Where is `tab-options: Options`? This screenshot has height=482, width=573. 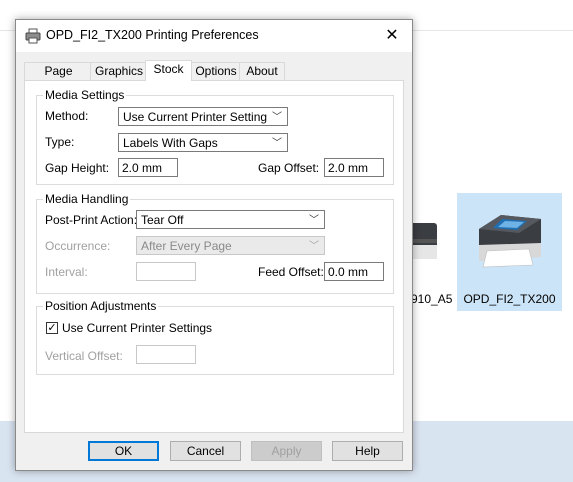
tab-options: Options is located at coordinates (216, 71).